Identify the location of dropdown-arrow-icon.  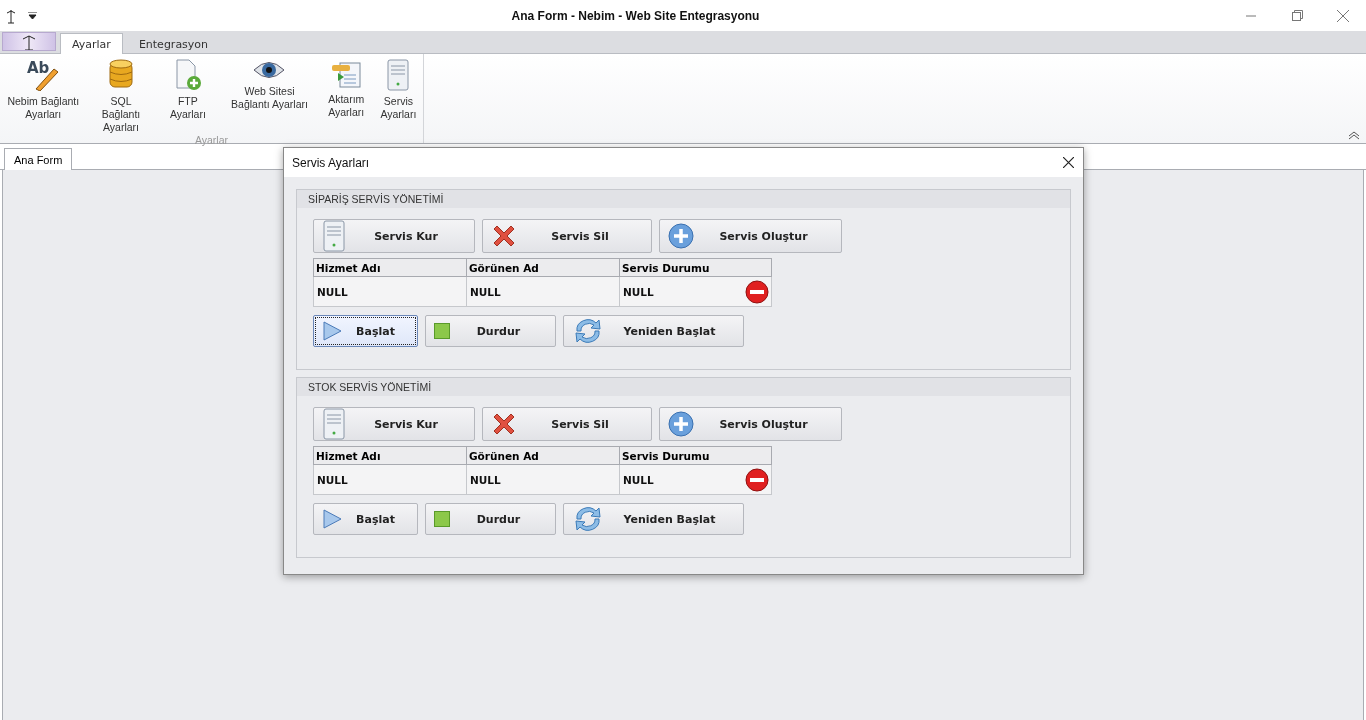
(32, 15).